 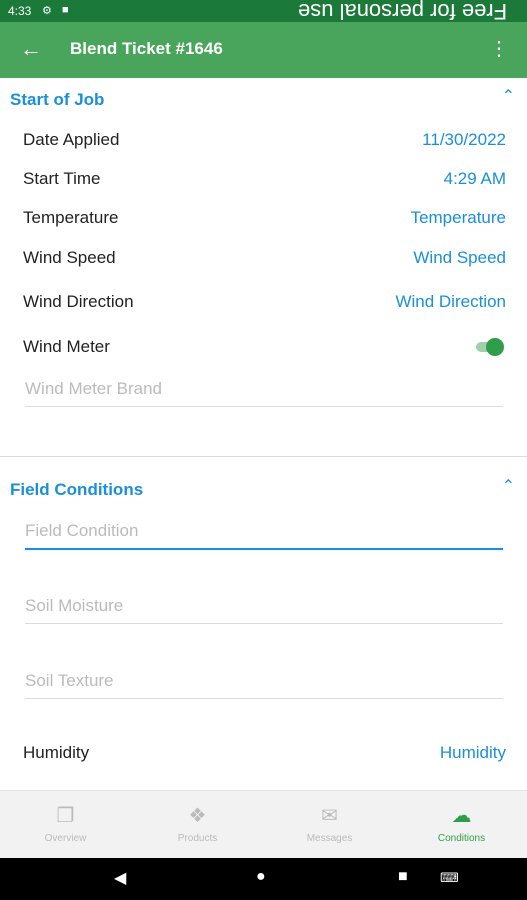 I want to click on field-condition-input, so click(x=264, y=531).